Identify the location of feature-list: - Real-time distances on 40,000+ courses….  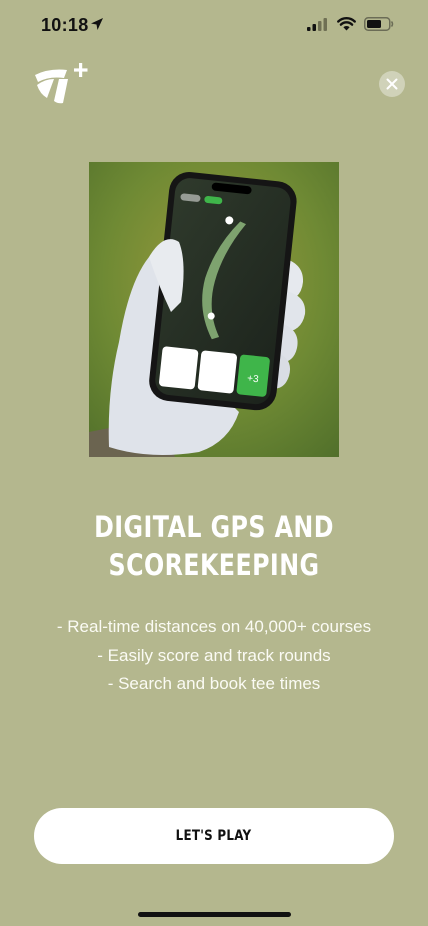
(214, 656).